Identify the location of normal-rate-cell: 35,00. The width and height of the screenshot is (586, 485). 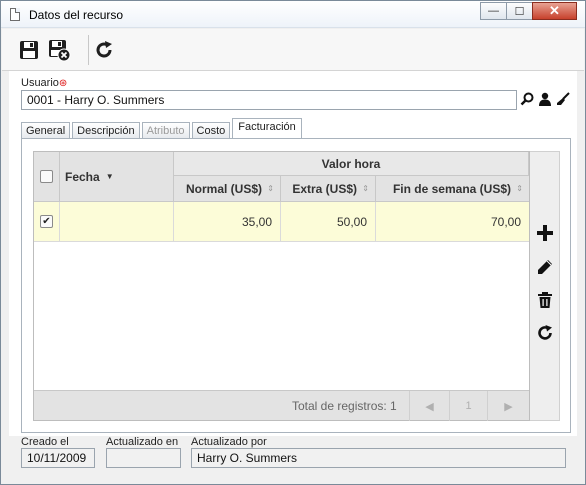
(227, 221).